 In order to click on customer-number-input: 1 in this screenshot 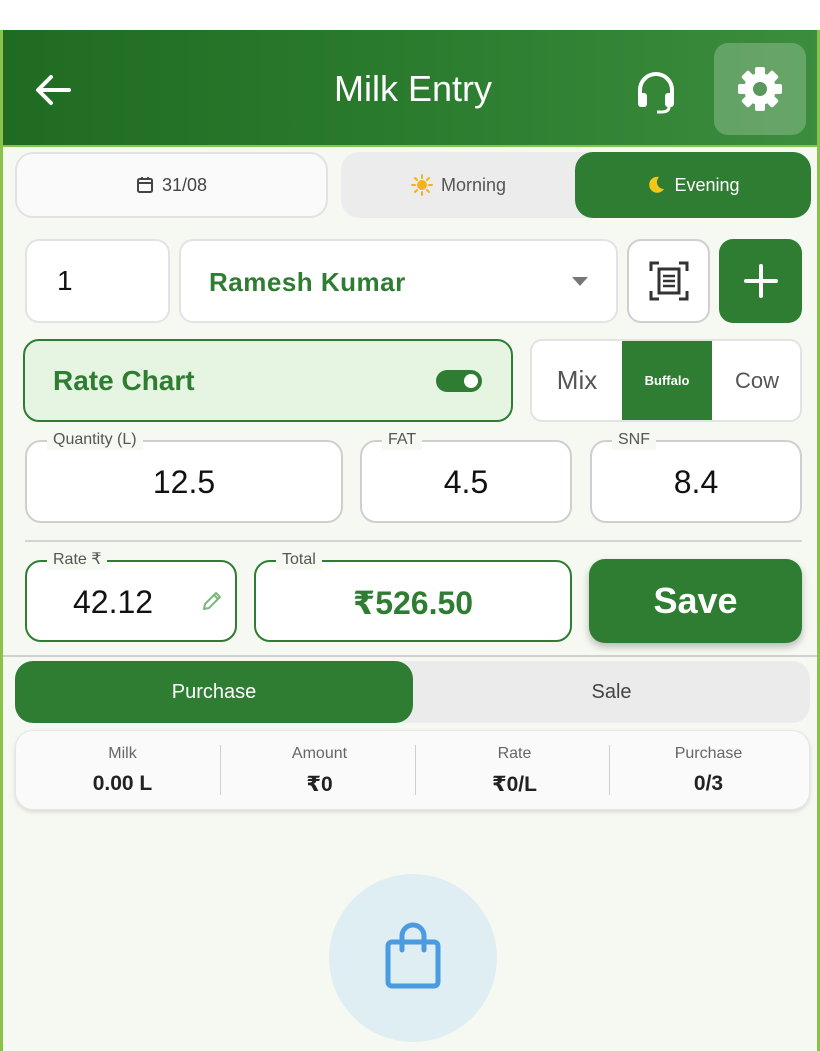, I will do `click(97, 281)`.